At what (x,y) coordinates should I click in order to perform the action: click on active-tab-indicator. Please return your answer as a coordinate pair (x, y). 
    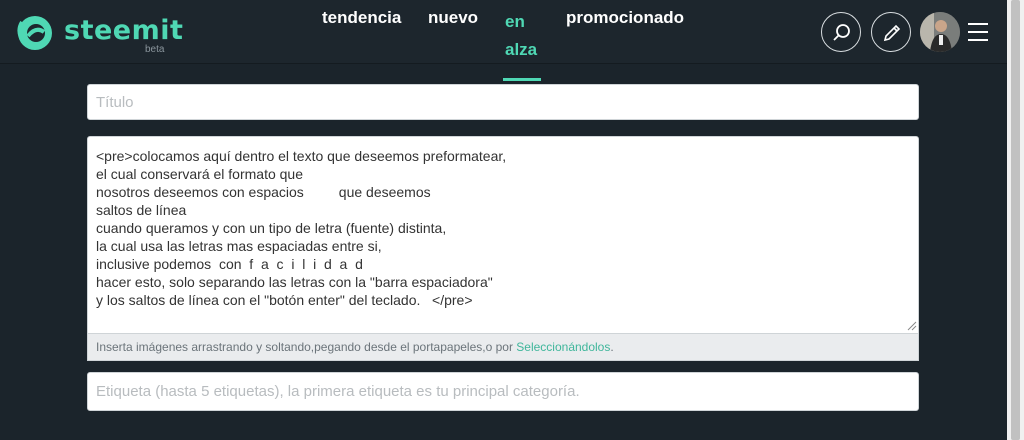
    Looking at the image, I should click on (522, 79).